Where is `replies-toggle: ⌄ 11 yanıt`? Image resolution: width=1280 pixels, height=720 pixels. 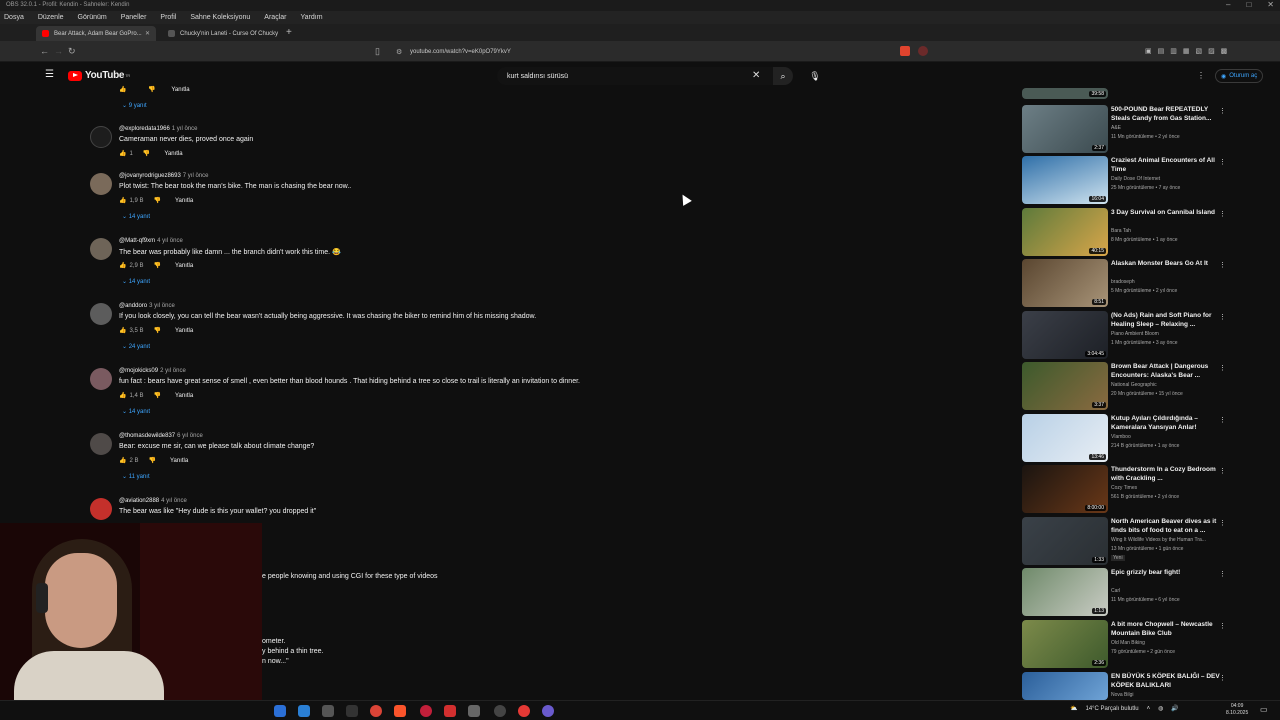
replies-toggle: ⌄ 11 yanıt is located at coordinates (136, 476).